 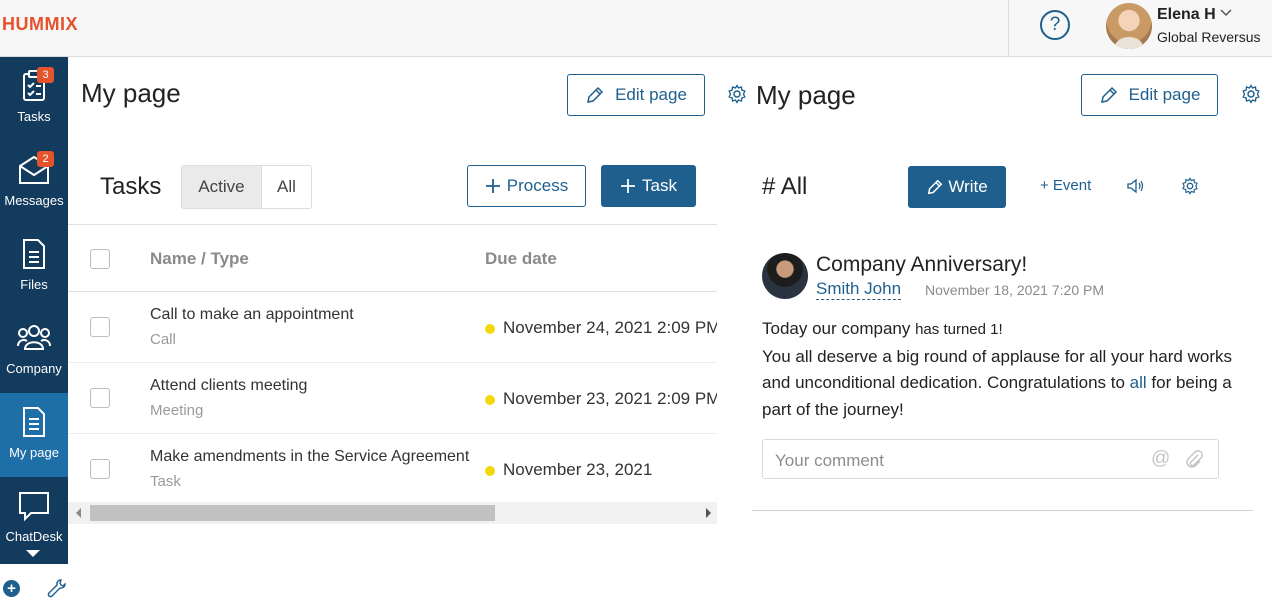 I want to click on write-label: Write, so click(x=968, y=186).